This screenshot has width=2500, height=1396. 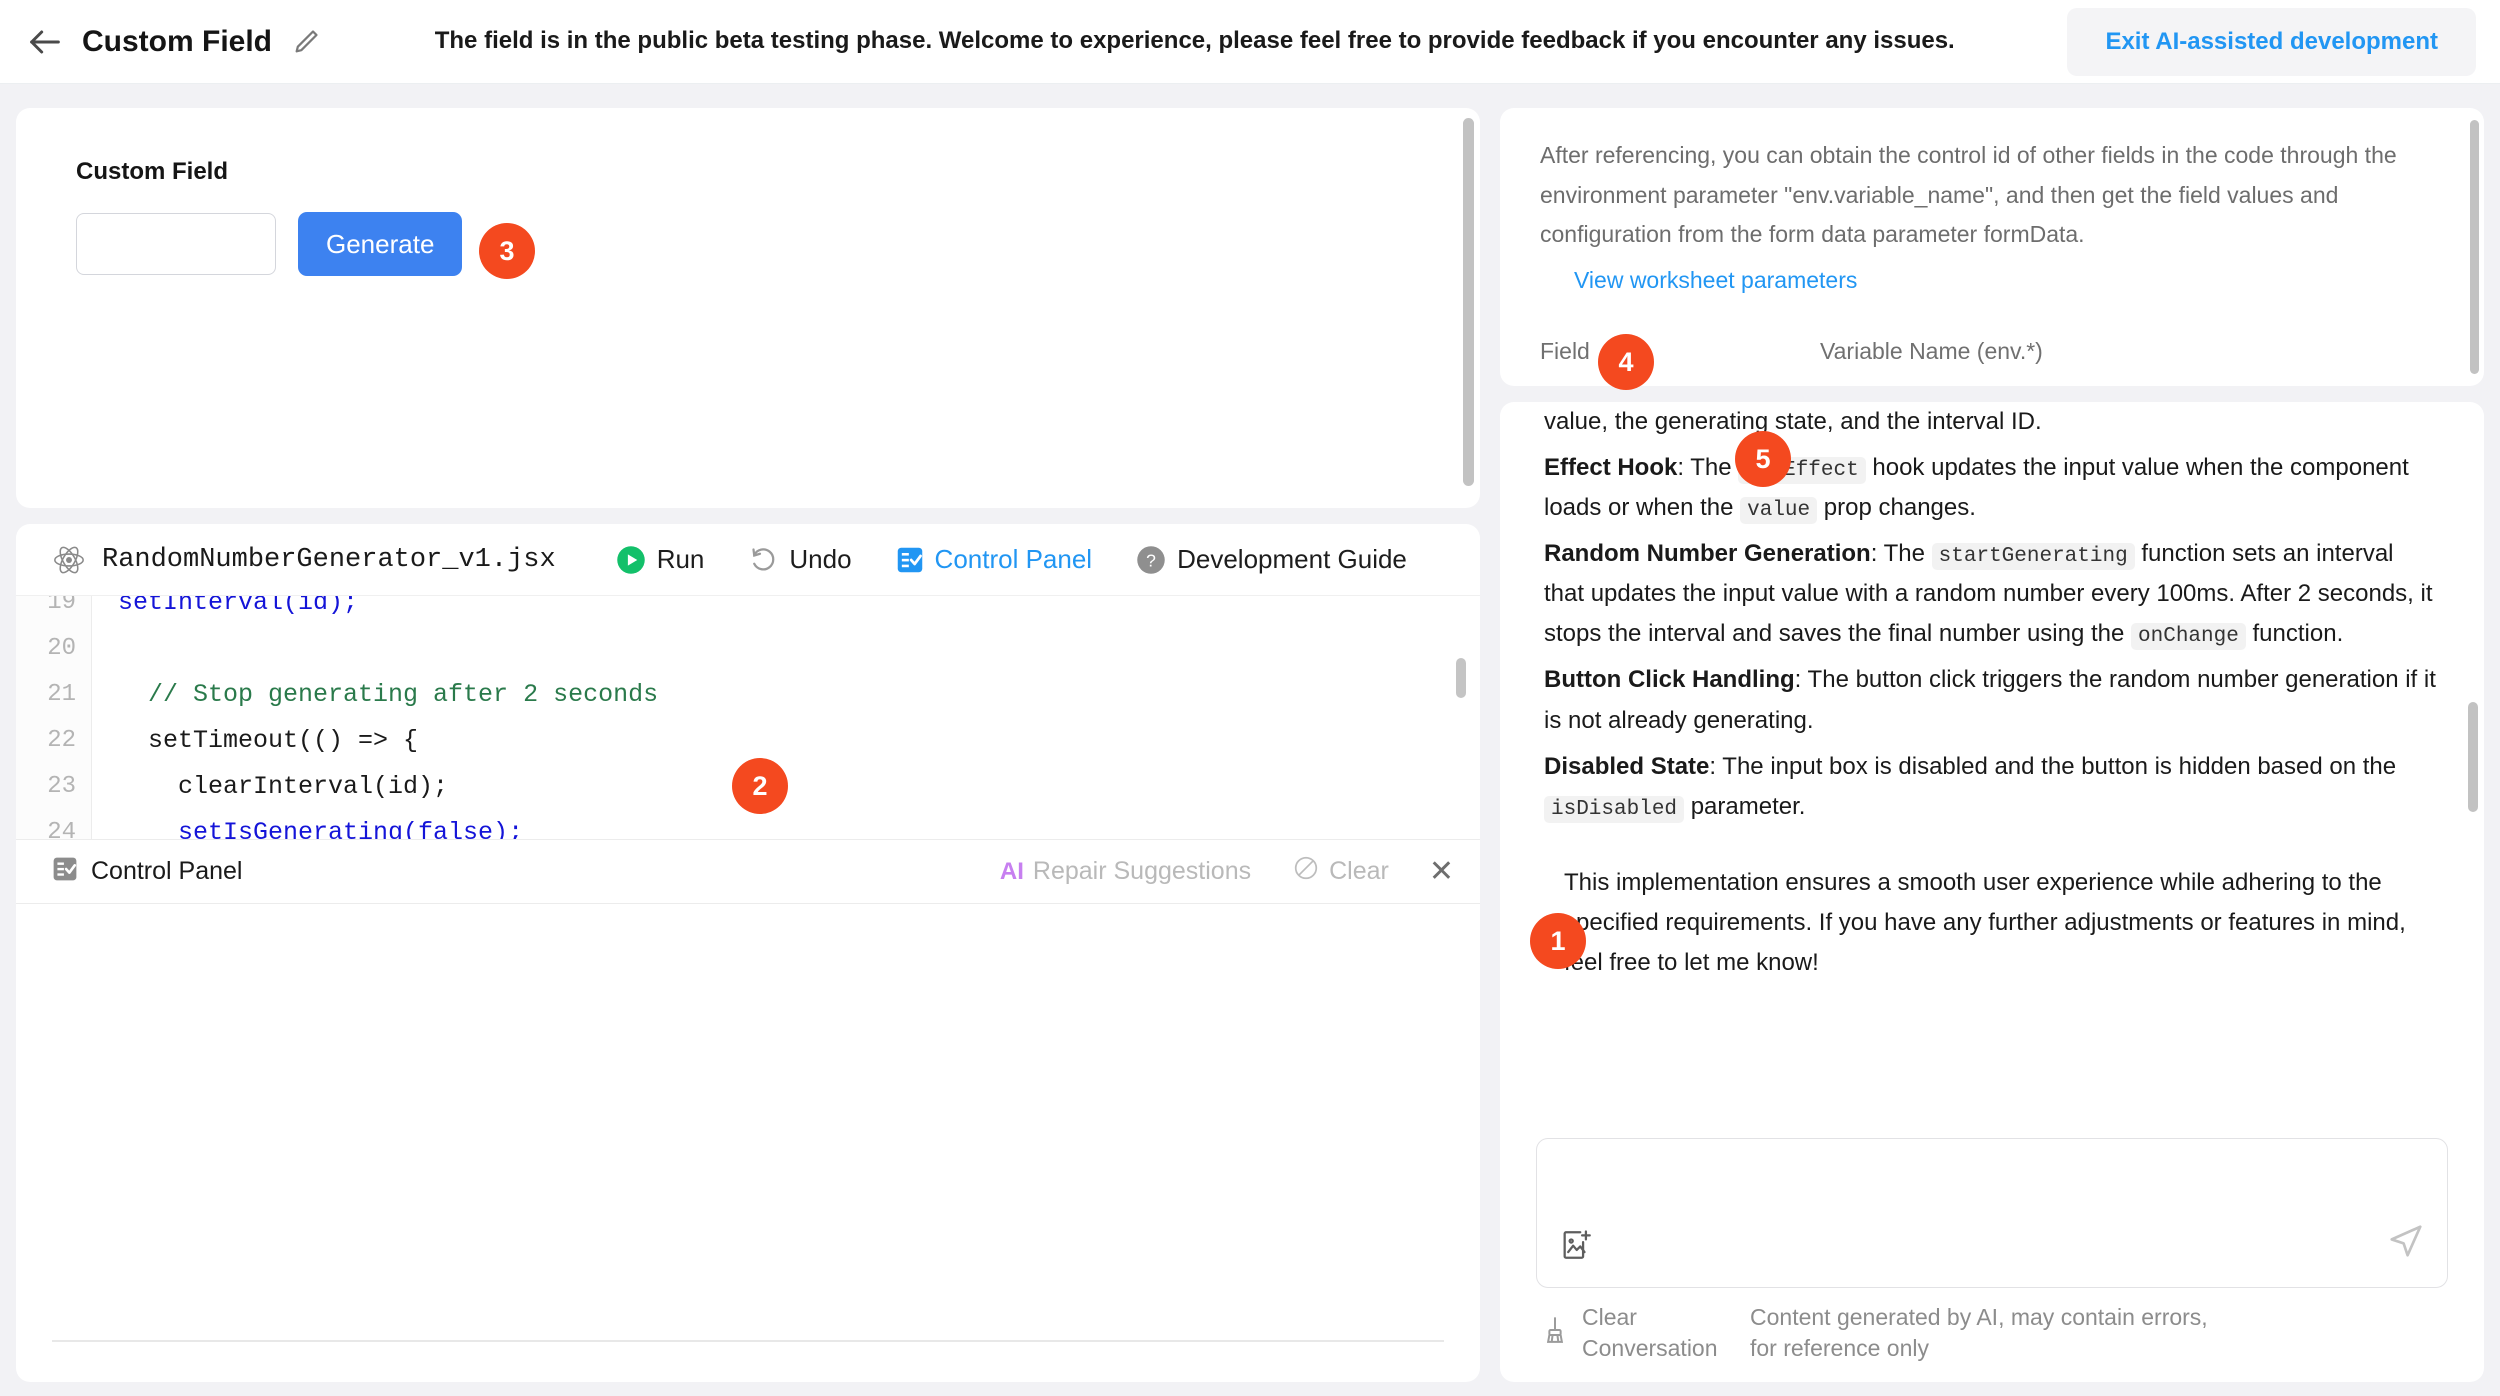 I want to click on chat-bullet-2-a: : The, so click(x=1901, y=554).